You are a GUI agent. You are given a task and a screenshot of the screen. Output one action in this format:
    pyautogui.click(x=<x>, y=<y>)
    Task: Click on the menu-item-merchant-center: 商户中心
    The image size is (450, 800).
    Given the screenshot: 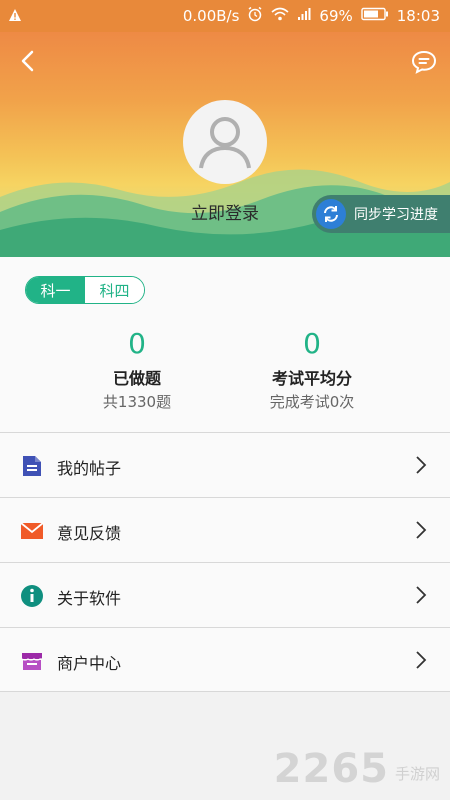 What is the action you would take?
    pyautogui.click(x=225, y=659)
    